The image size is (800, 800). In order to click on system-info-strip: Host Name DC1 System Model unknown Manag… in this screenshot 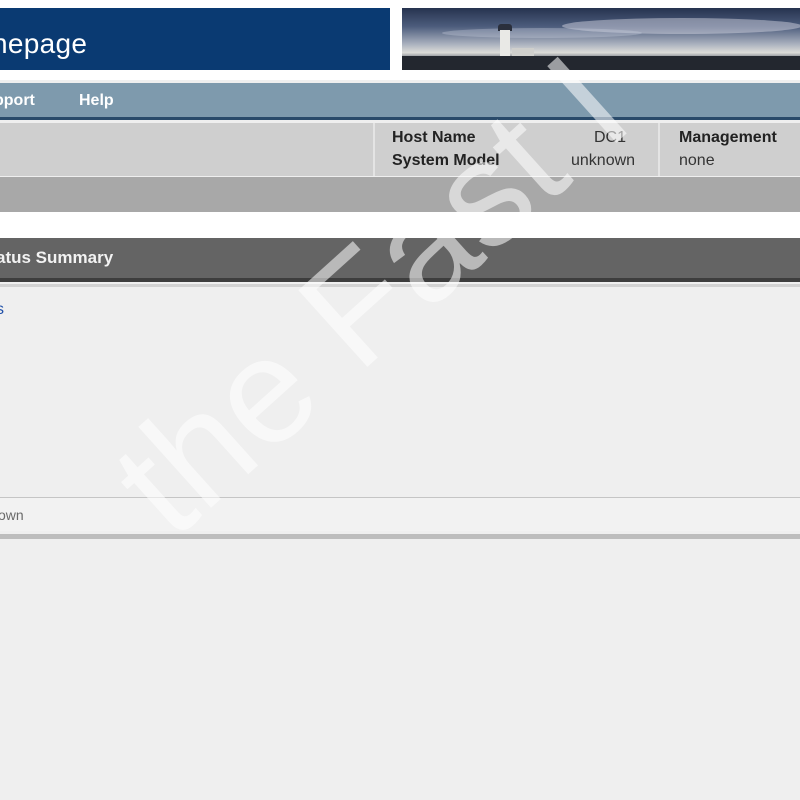, I will do `click(400, 149)`.